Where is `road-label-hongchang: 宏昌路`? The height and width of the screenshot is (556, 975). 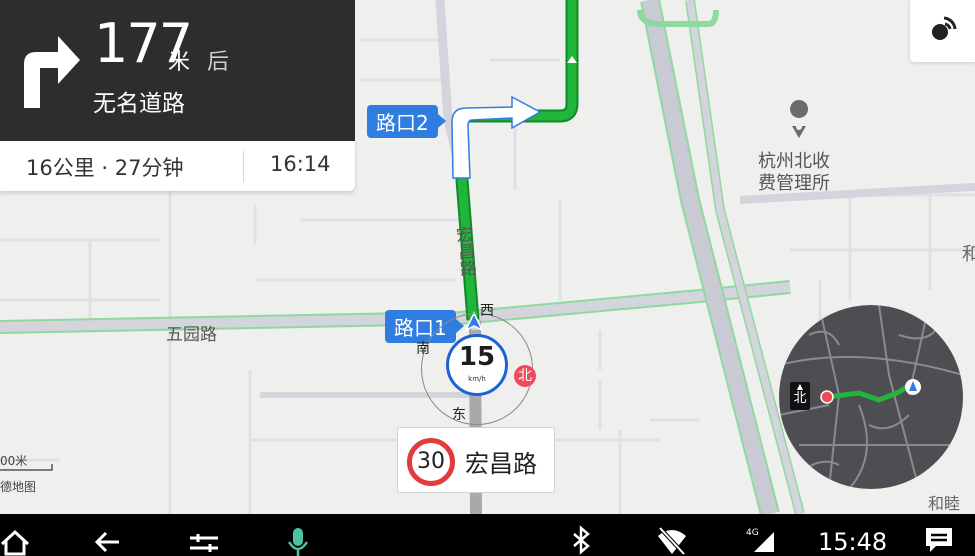
road-label-hongchang: 宏昌路 is located at coordinates (464, 251).